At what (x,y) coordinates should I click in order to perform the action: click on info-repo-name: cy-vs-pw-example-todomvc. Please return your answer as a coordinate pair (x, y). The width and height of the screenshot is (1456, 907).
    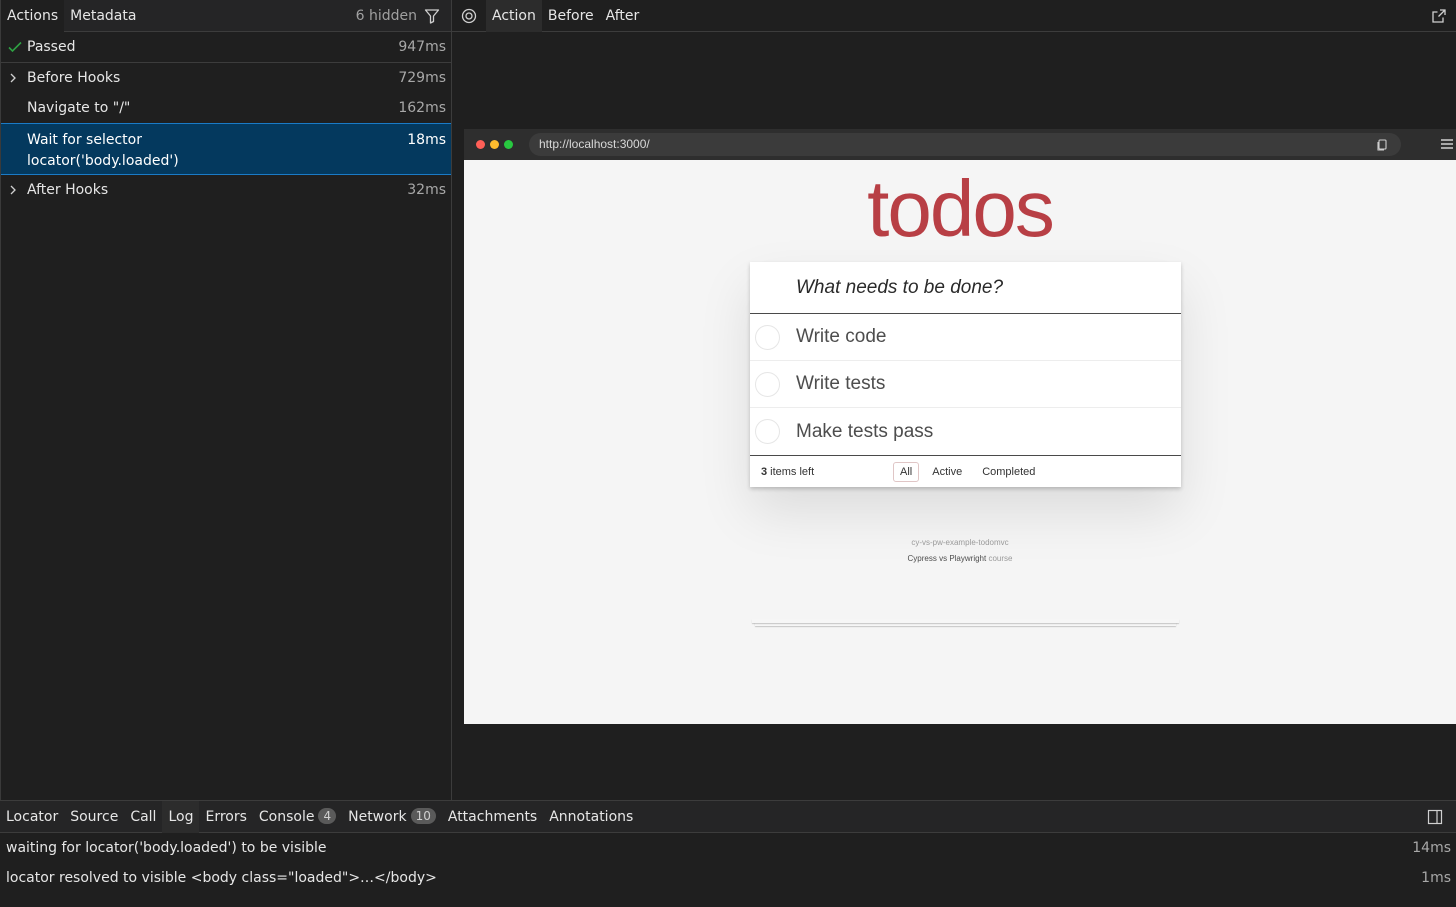
    Looking at the image, I should click on (960, 542).